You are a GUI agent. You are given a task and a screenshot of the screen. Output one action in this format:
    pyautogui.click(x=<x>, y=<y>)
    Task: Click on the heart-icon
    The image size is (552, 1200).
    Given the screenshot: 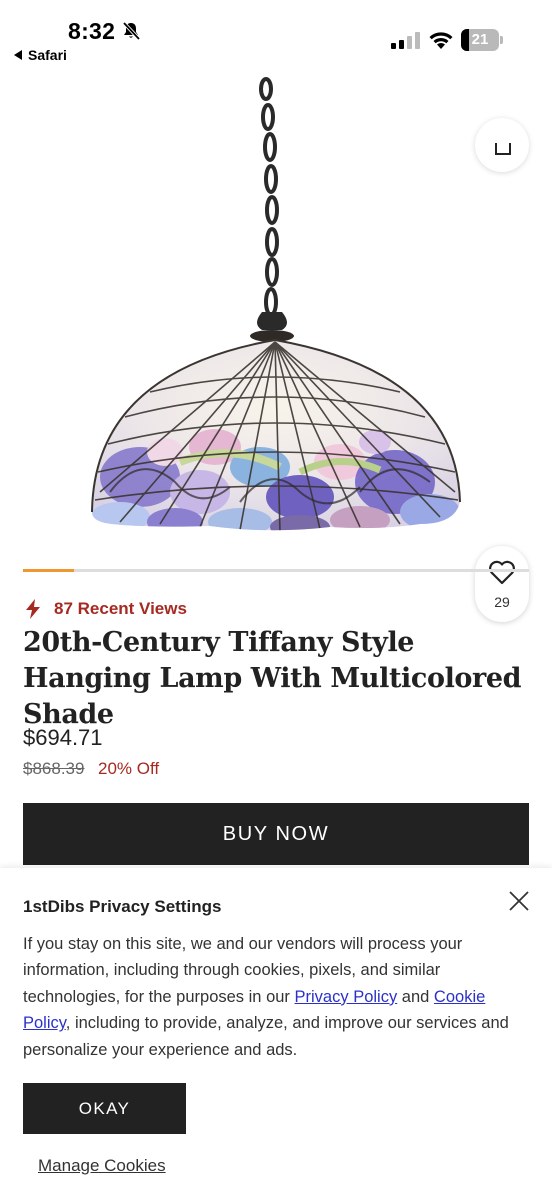 What is the action you would take?
    pyautogui.click(x=502, y=572)
    